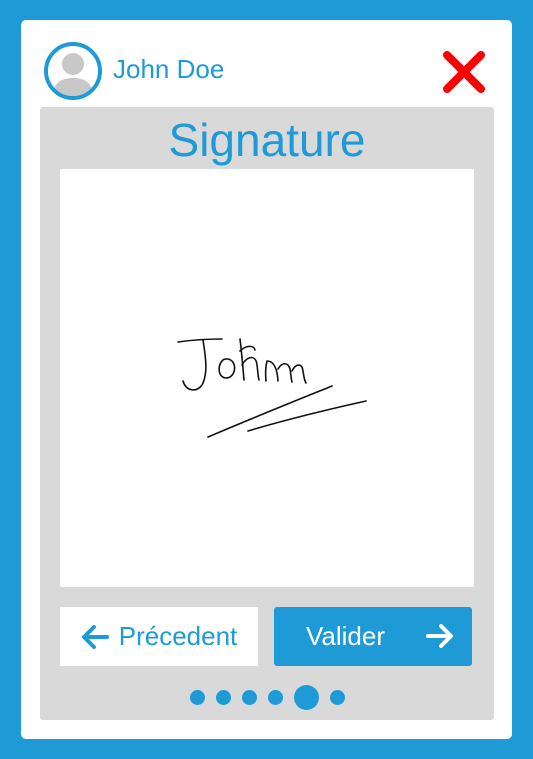 This screenshot has height=759, width=533. I want to click on card-header: John Doe, so click(266, 65).